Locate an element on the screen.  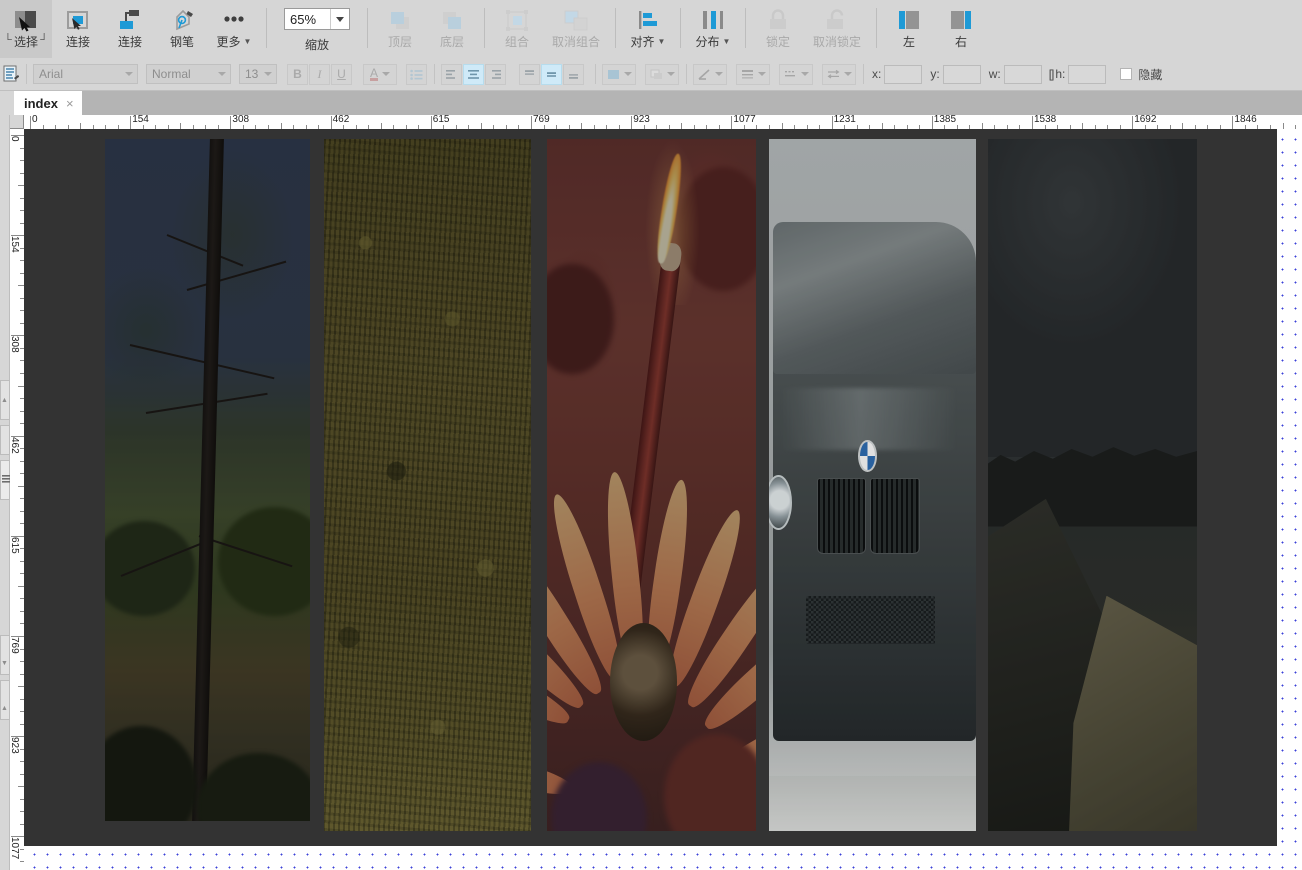
chevron-down-icon: ▼ is located at coordinates (726, 41).